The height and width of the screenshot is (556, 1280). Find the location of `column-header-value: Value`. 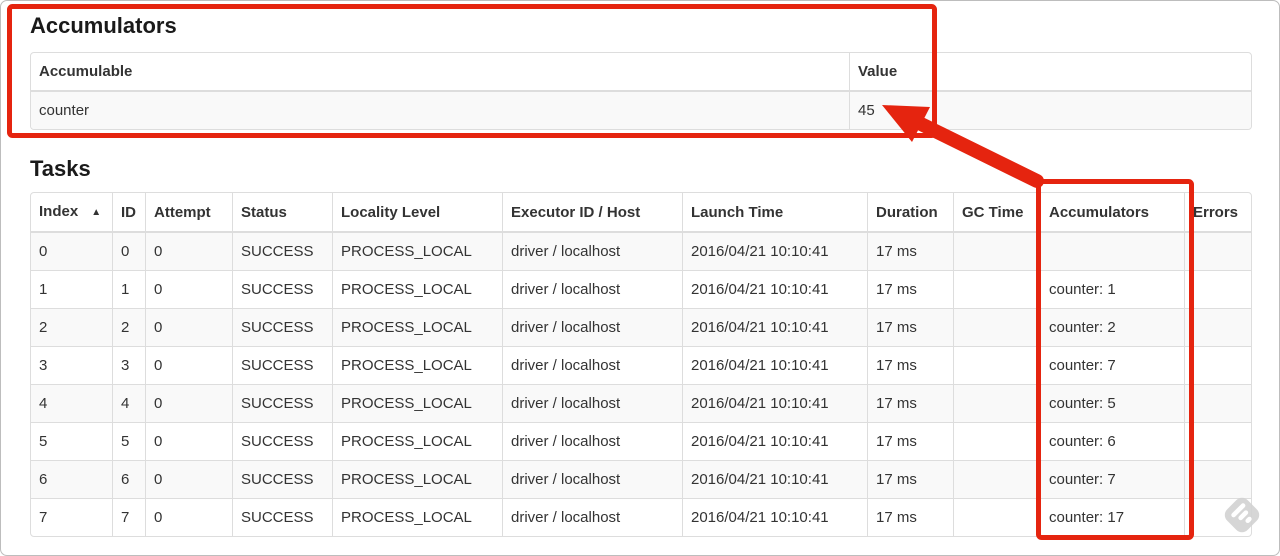

column-header-value: Value is located at coordinates (1050, 72).